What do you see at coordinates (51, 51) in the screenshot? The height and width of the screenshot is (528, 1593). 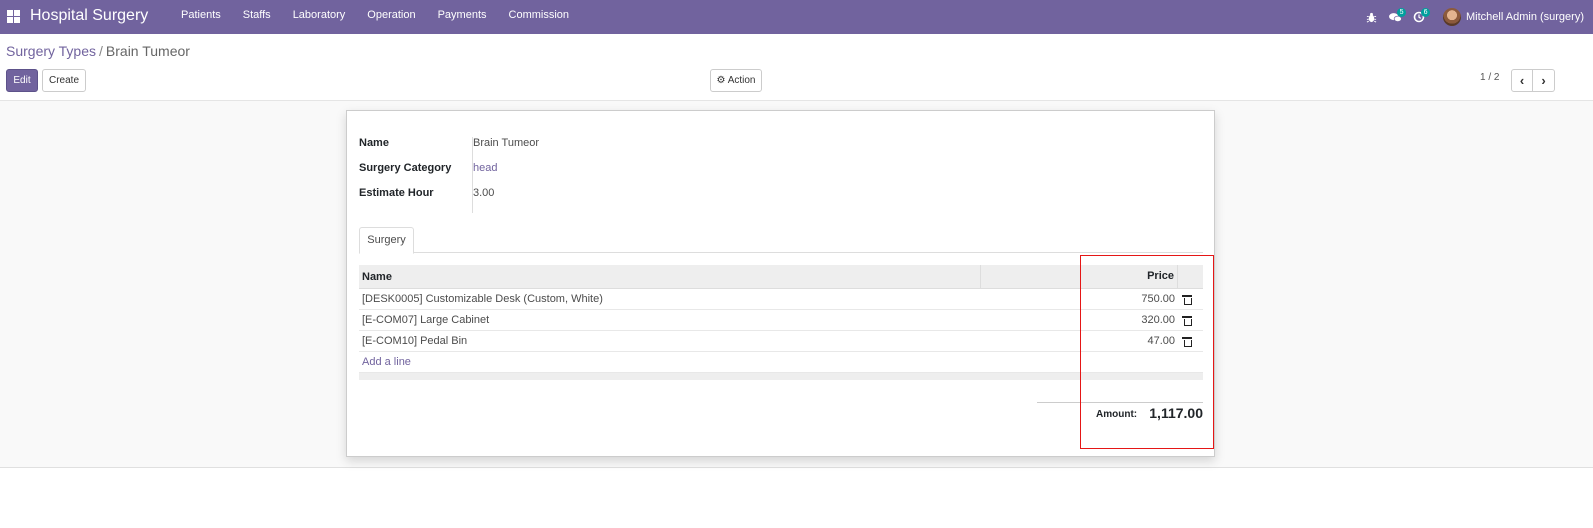 I see `breadcrumb-surgery-types: Surgery Types` at bounding box center [51, 51].